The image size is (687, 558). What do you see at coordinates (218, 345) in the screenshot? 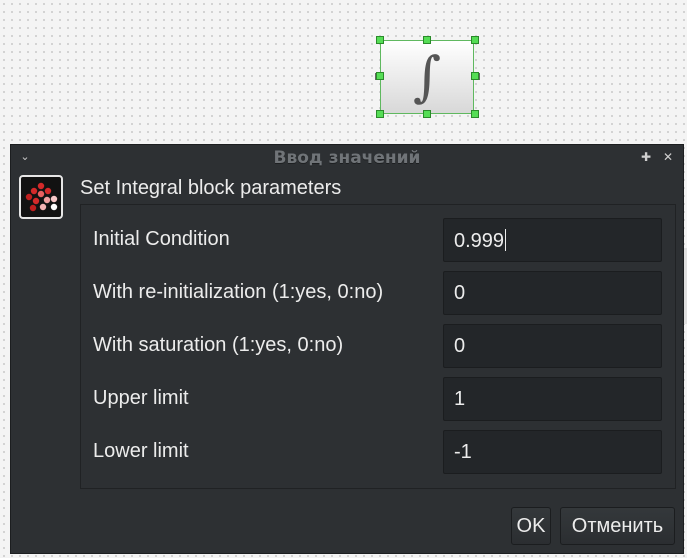
I see `param-label: With saturation (1:yes, 0:no)` at bounding box center [218, 345].